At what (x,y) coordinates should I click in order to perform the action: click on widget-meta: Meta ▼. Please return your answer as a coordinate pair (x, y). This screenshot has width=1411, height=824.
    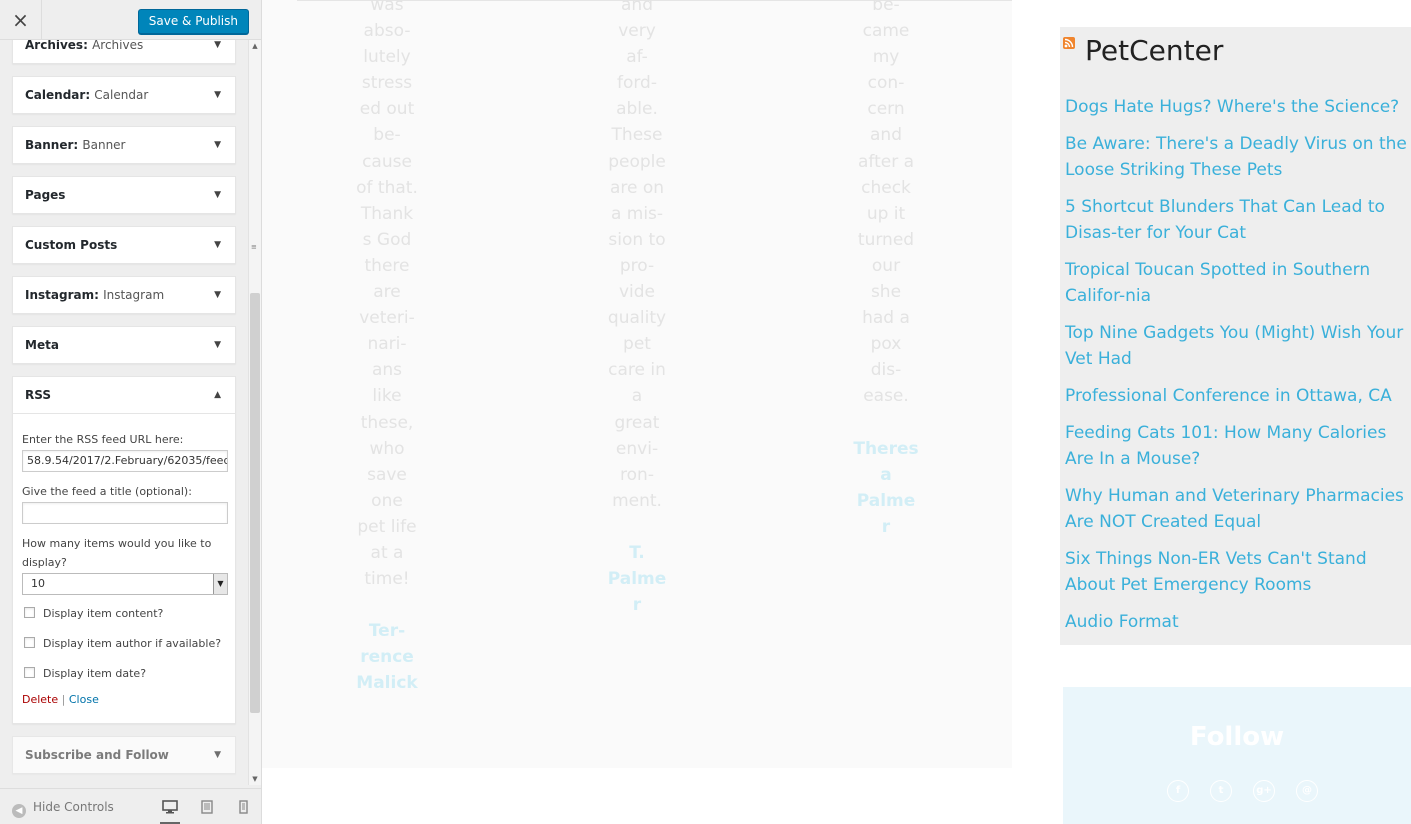
    Looking at the image, I should click on (124, 345).